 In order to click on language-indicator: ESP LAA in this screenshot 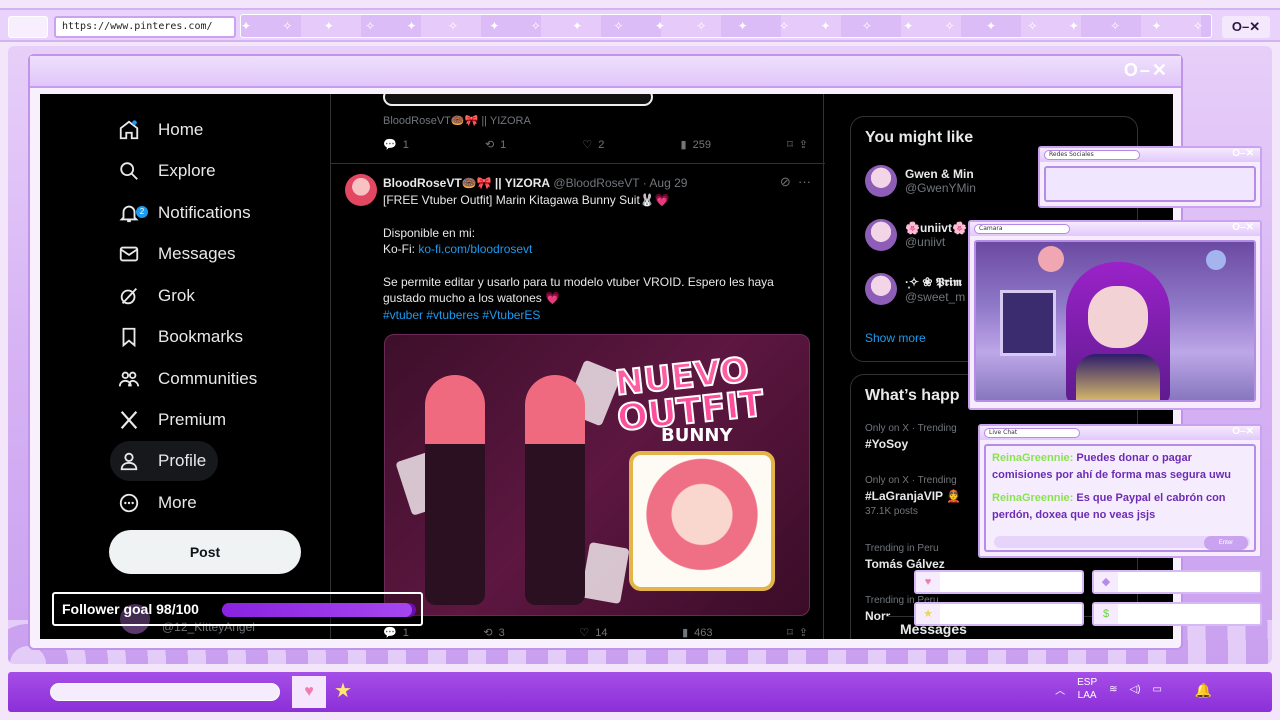, I will do `click(1087, 689)`.